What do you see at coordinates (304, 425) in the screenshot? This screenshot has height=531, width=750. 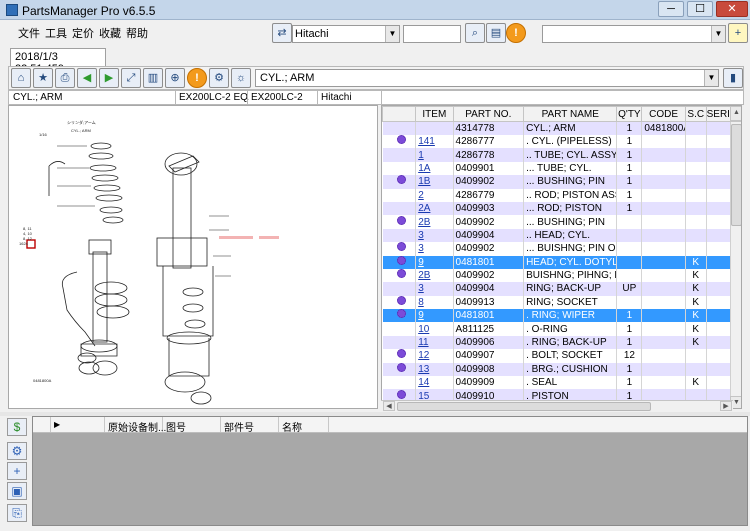 I see `order-col-name: 名称` at bounding box center [304, 425].